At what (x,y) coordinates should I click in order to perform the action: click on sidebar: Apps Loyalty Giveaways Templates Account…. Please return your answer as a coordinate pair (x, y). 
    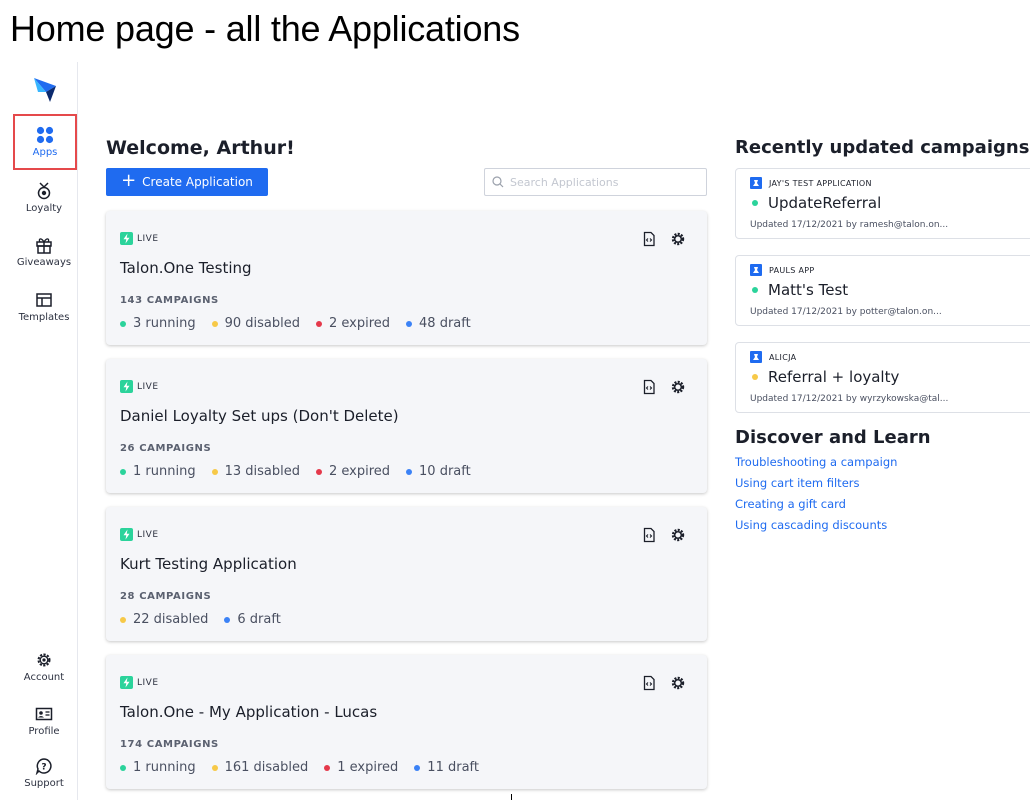
    Looking at the image, I should click on (39, 431).